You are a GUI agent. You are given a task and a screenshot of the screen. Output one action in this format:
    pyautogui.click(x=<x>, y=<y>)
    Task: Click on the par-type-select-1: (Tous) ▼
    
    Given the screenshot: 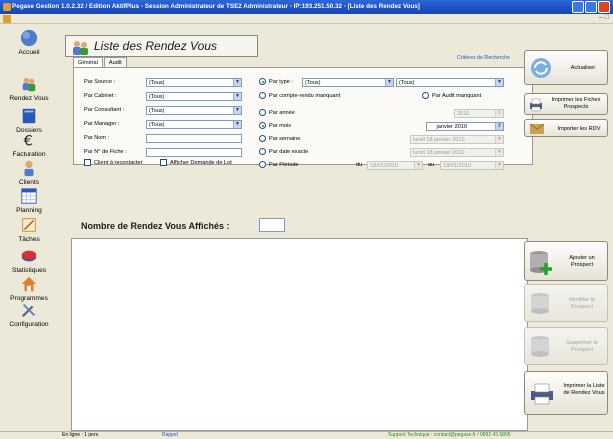 What is the action you would take?
    pyautogui.click(x=348, y=82)
    